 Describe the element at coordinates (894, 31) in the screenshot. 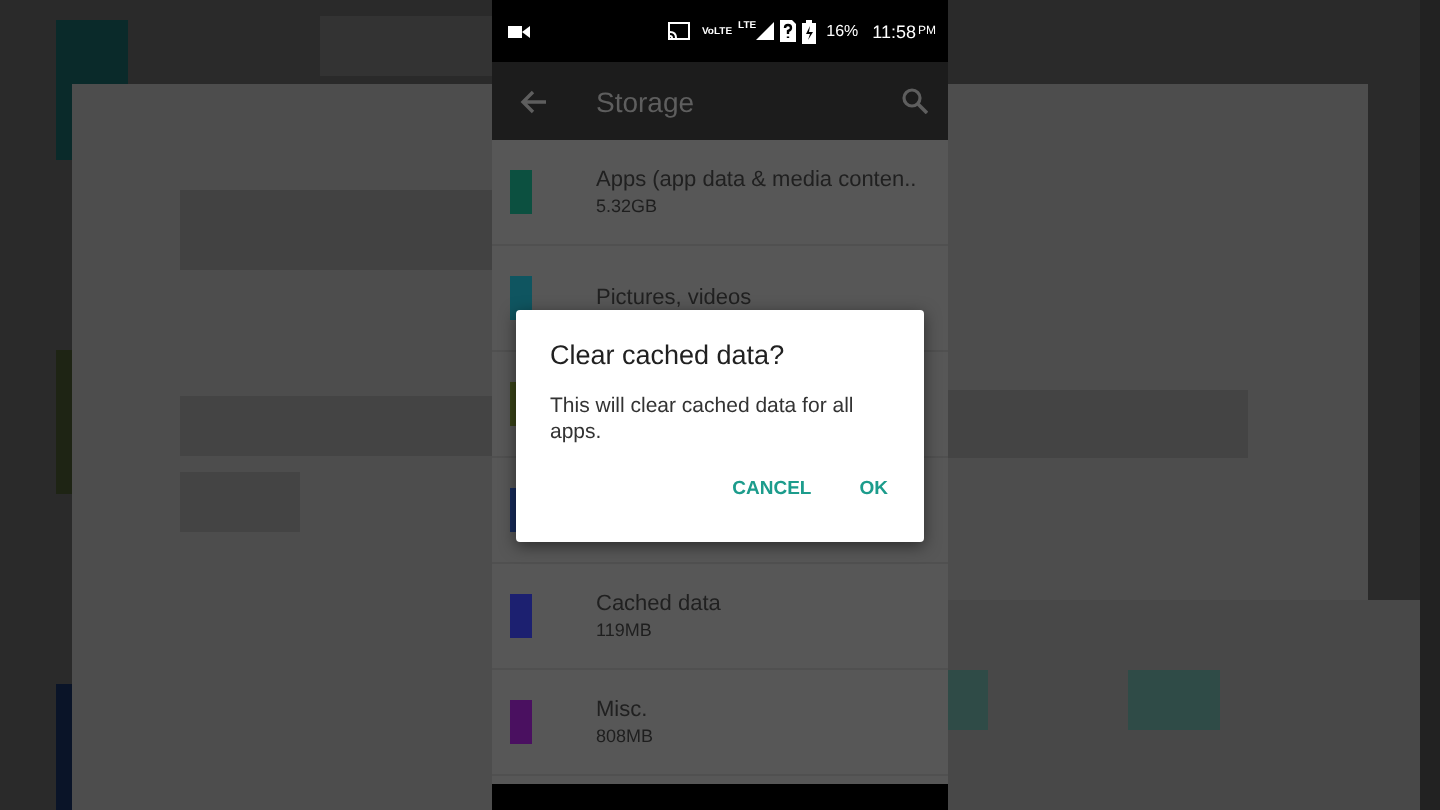

I see `clock-time: 11:58` at that location.